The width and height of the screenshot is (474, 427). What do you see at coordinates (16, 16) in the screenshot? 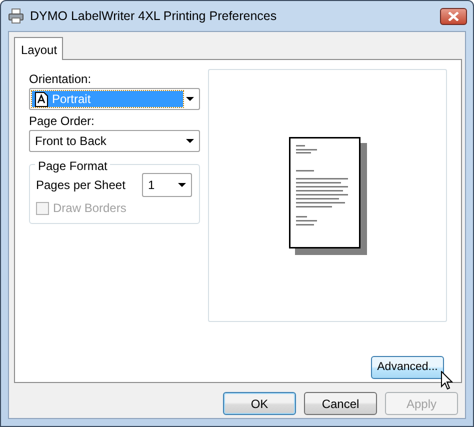
I see `printer-icon` at bounding box center [16, 16].